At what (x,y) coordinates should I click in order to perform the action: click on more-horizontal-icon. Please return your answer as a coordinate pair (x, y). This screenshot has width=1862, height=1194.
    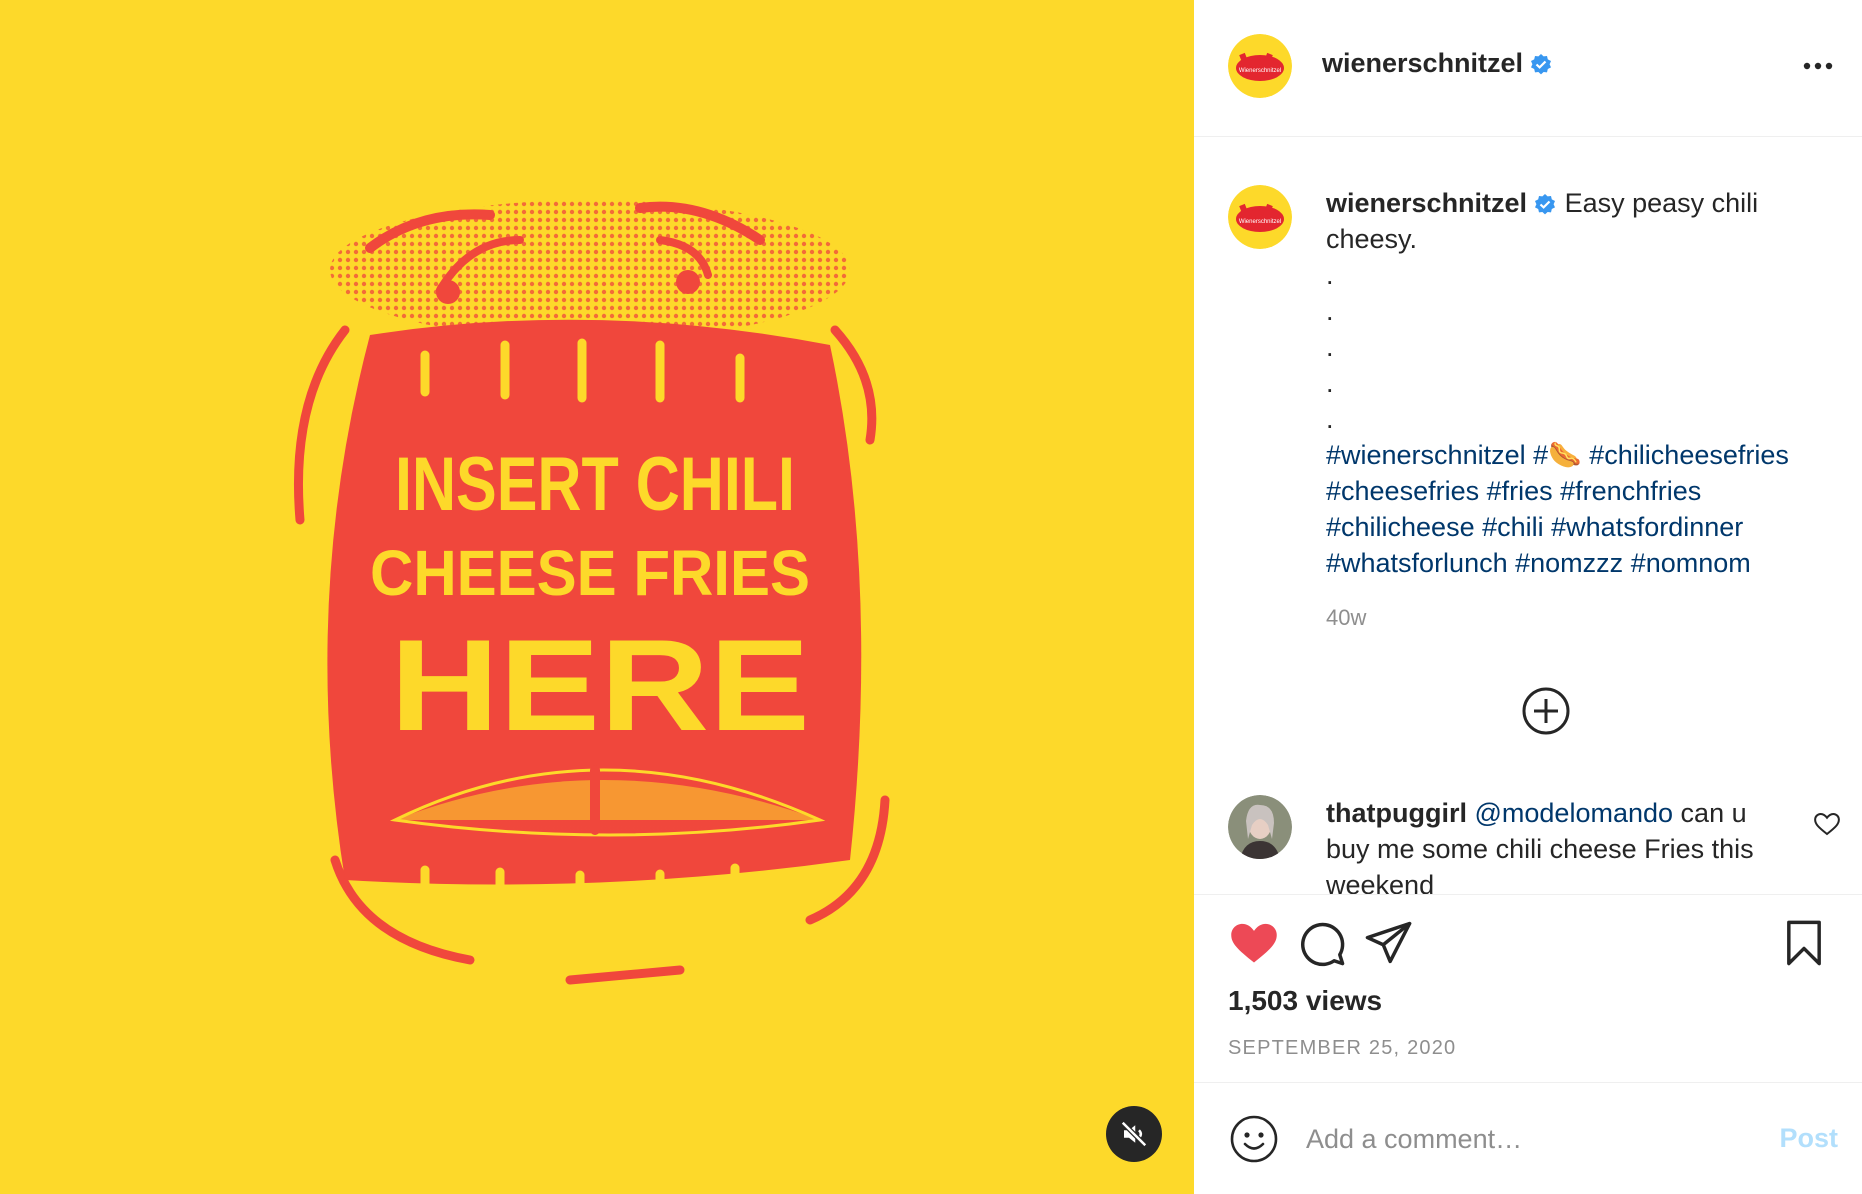
    Looking at the image, I should click on (1818, 66).